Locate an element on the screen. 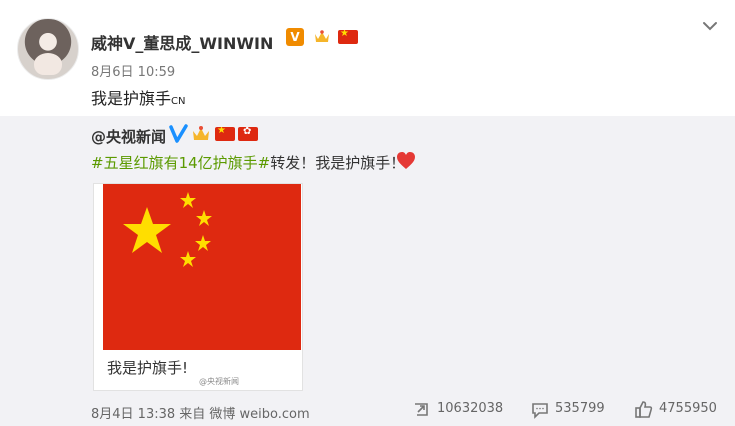 The width and height of the screenshot is (735, 426). blue-v-icon is located at coordinates (178, 133).